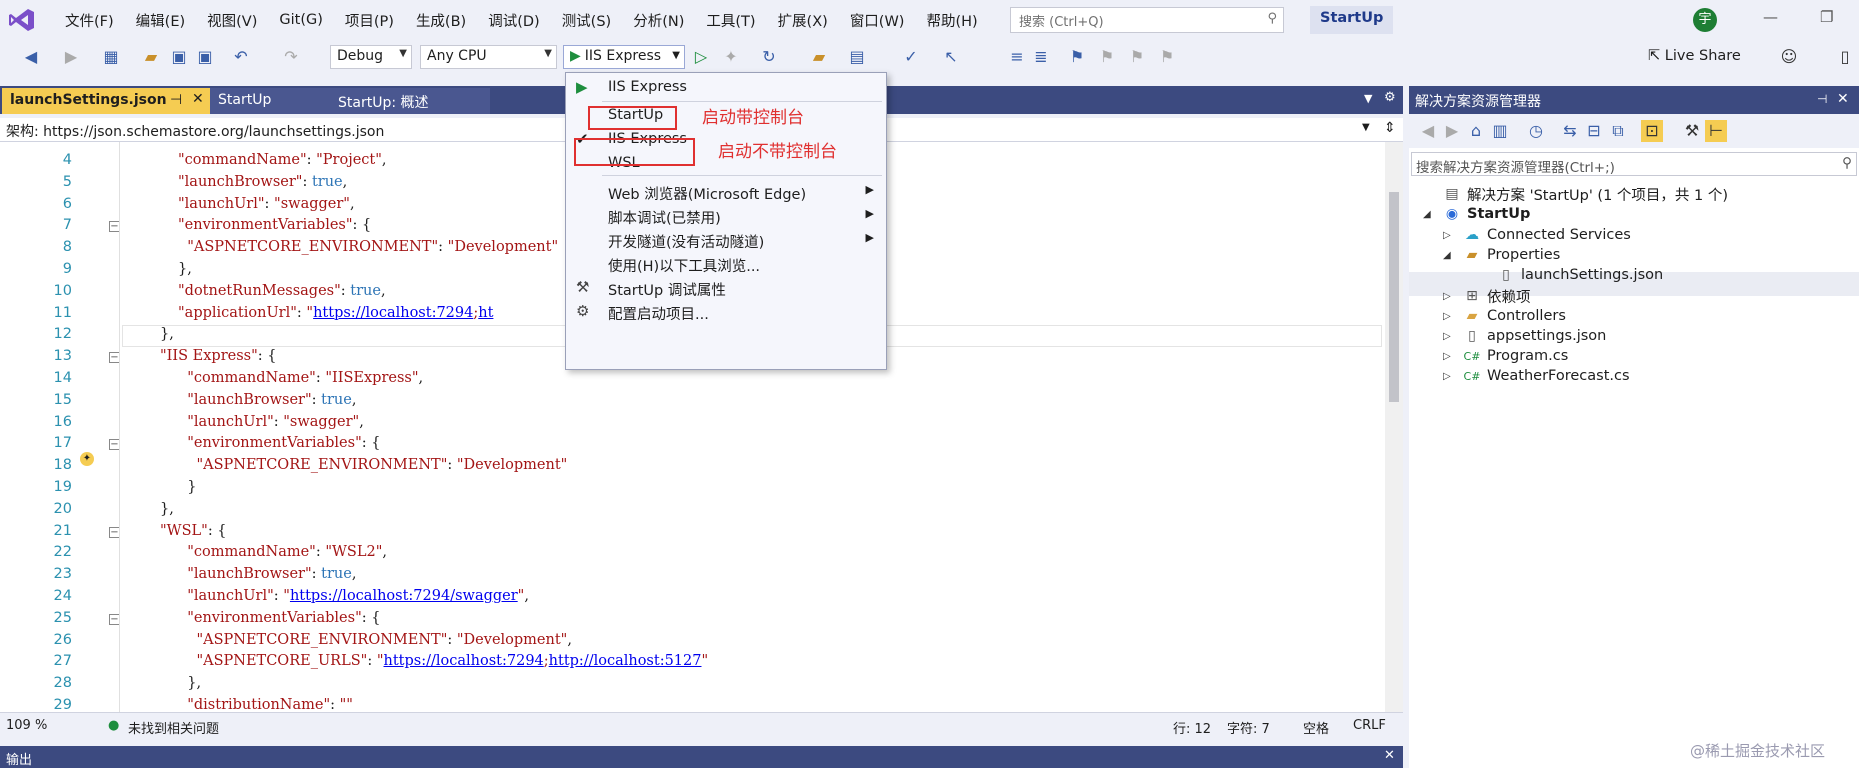 This screenshot has width=1859, height=768. What do you see at coordinates (371, 57) in the screenshot?
I see `configuration-dropdown: Debug ▼` at bounding box center [371, 57].